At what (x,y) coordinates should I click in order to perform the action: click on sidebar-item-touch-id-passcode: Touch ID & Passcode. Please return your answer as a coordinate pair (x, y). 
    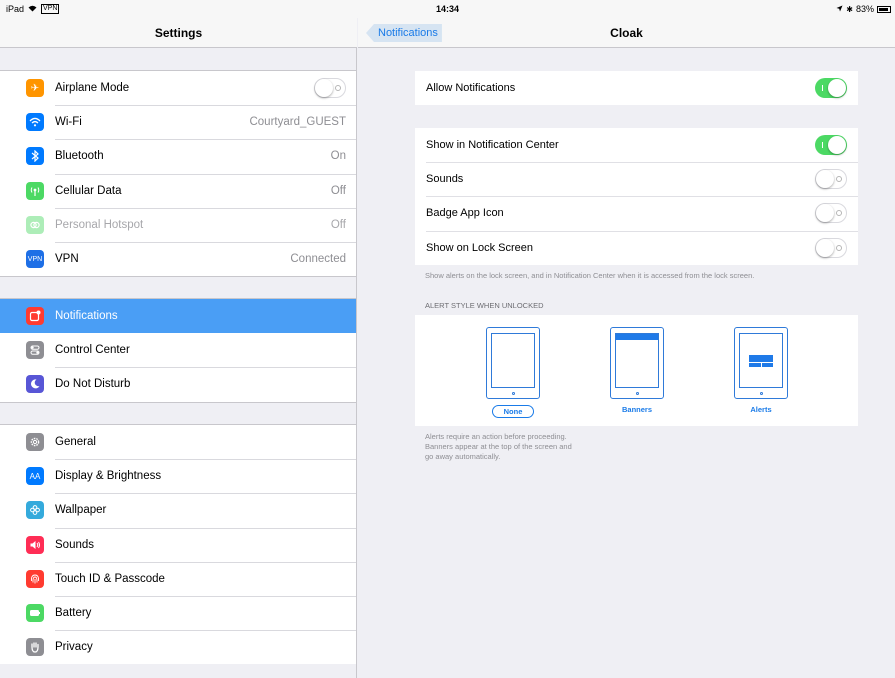
    Looking at the image, I should click on (178, 578).